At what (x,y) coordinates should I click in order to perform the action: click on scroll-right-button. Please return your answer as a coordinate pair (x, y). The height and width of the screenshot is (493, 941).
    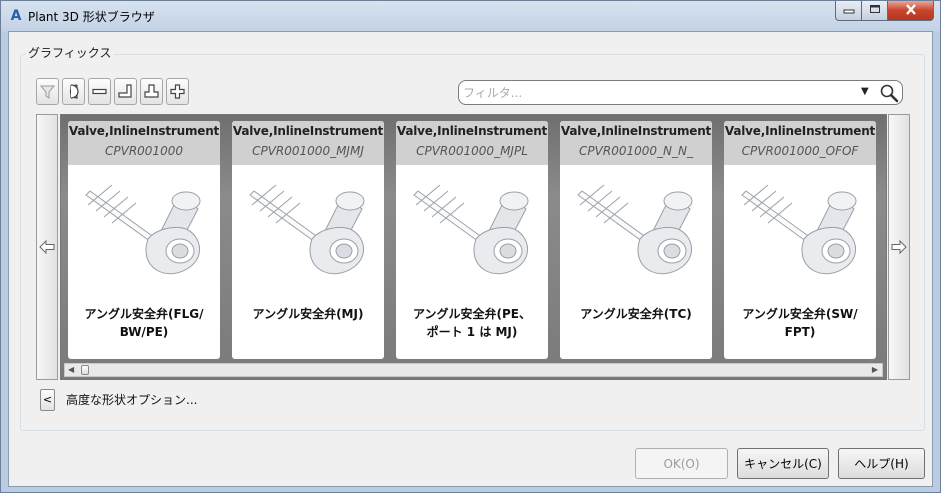
    Looking at the image, I should click on (899, 247).